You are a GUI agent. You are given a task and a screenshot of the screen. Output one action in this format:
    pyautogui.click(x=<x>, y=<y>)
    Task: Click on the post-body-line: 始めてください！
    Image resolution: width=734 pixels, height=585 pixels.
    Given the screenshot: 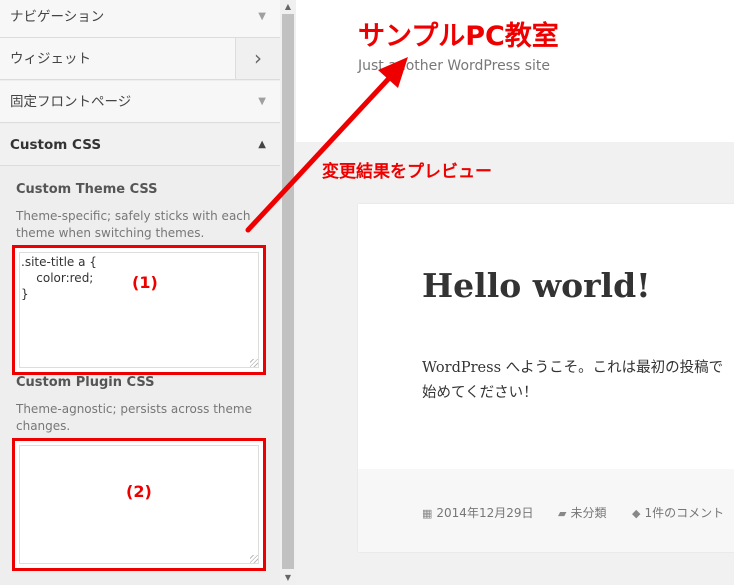 What is the action you would take?
    pyautogui.click(x=480, y=393)
    